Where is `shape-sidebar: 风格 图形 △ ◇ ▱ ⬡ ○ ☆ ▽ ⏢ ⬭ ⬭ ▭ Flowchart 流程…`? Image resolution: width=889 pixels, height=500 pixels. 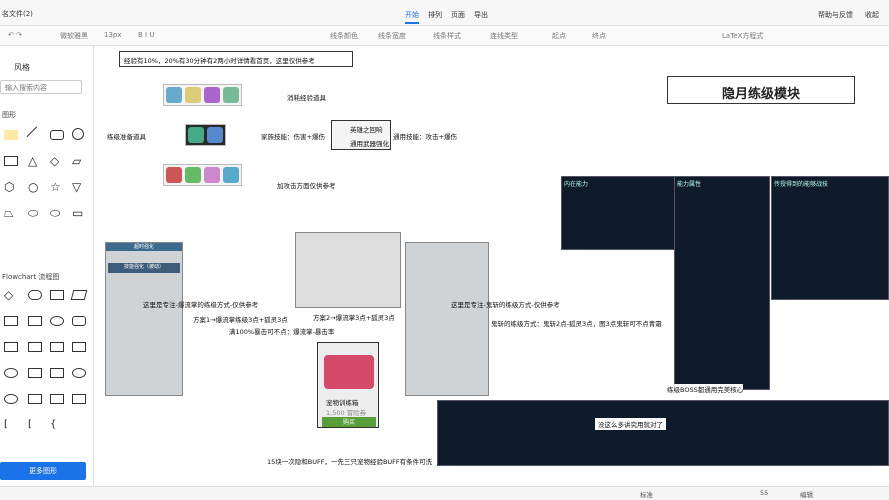
shape-sidebar: 风格 图形 △ ◇ ▱ ⬡ ○ ☆ ▽ ⏢ ⬭ ⬭ ▭ Flowchart 流程… is located at coordinates (47, 273).